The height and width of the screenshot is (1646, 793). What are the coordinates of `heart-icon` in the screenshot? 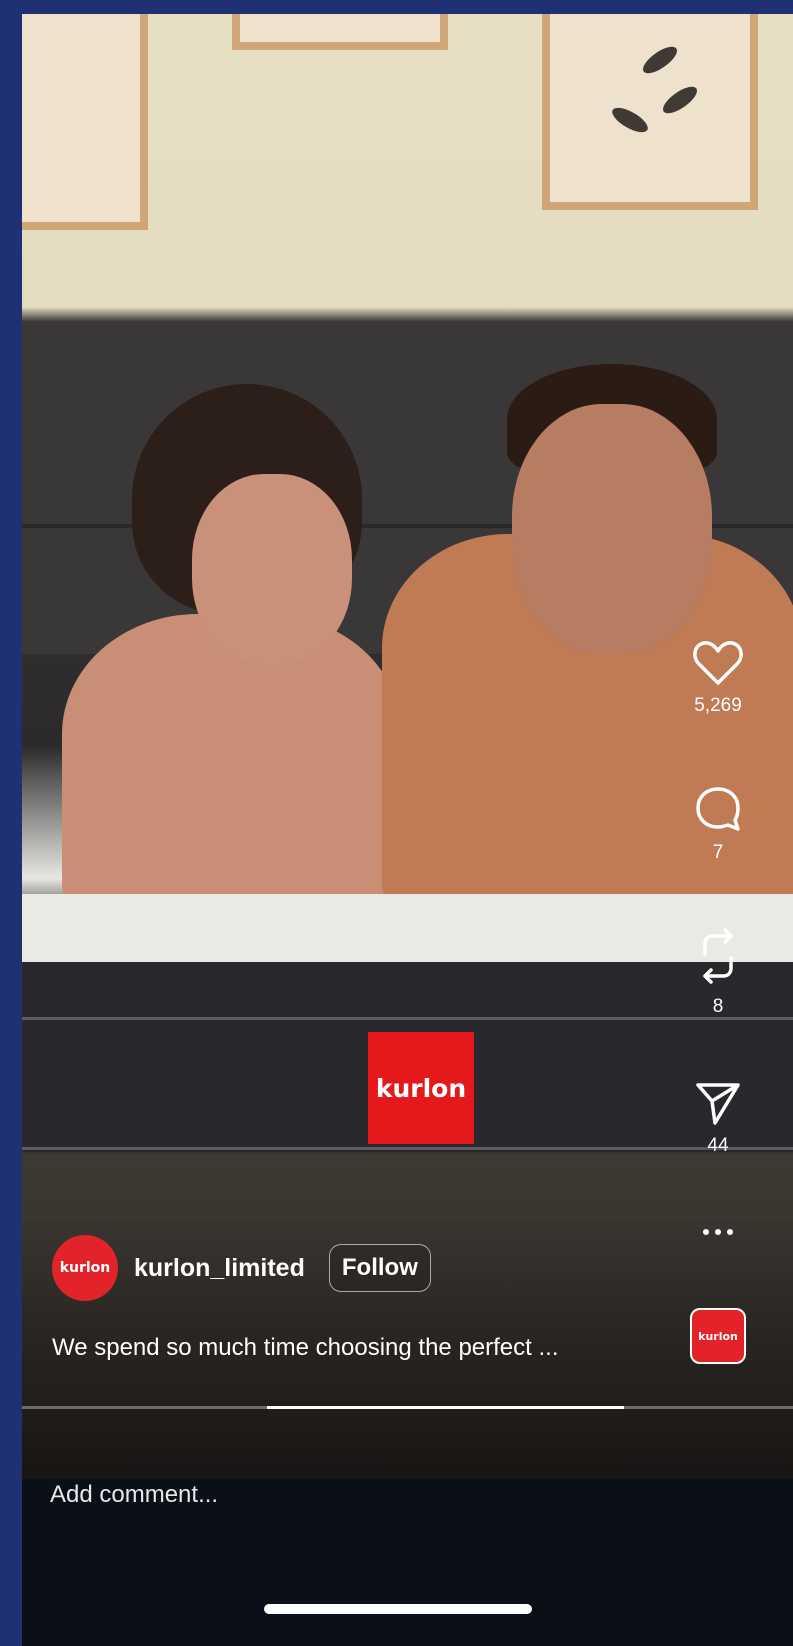 It's located at (718, 663).